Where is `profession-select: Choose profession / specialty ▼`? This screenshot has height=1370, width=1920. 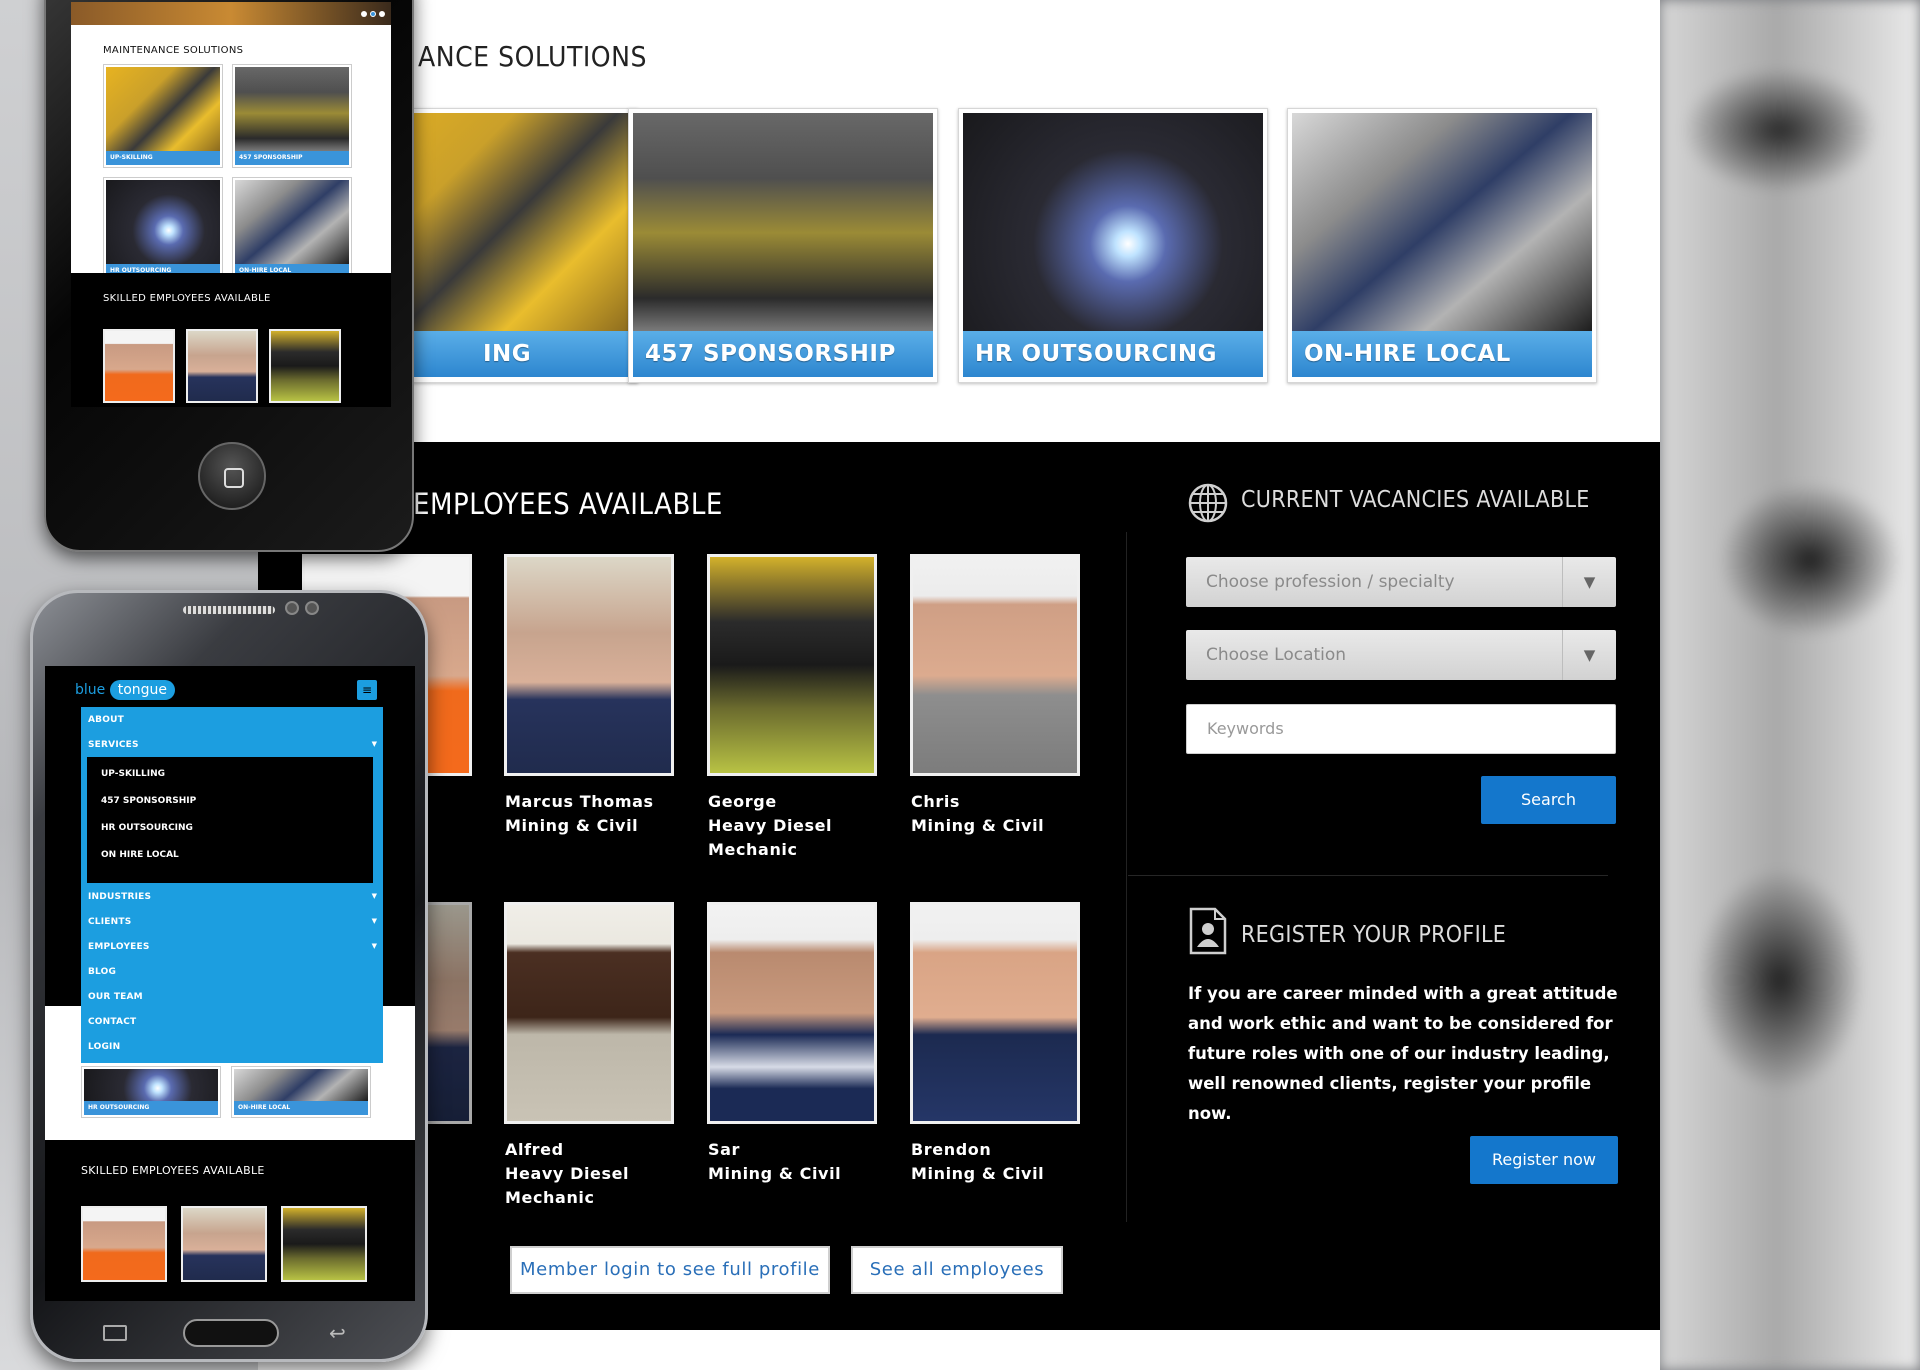 profession-select: Choose profession / specialty ▼ is located at coordinates (1401, 582).